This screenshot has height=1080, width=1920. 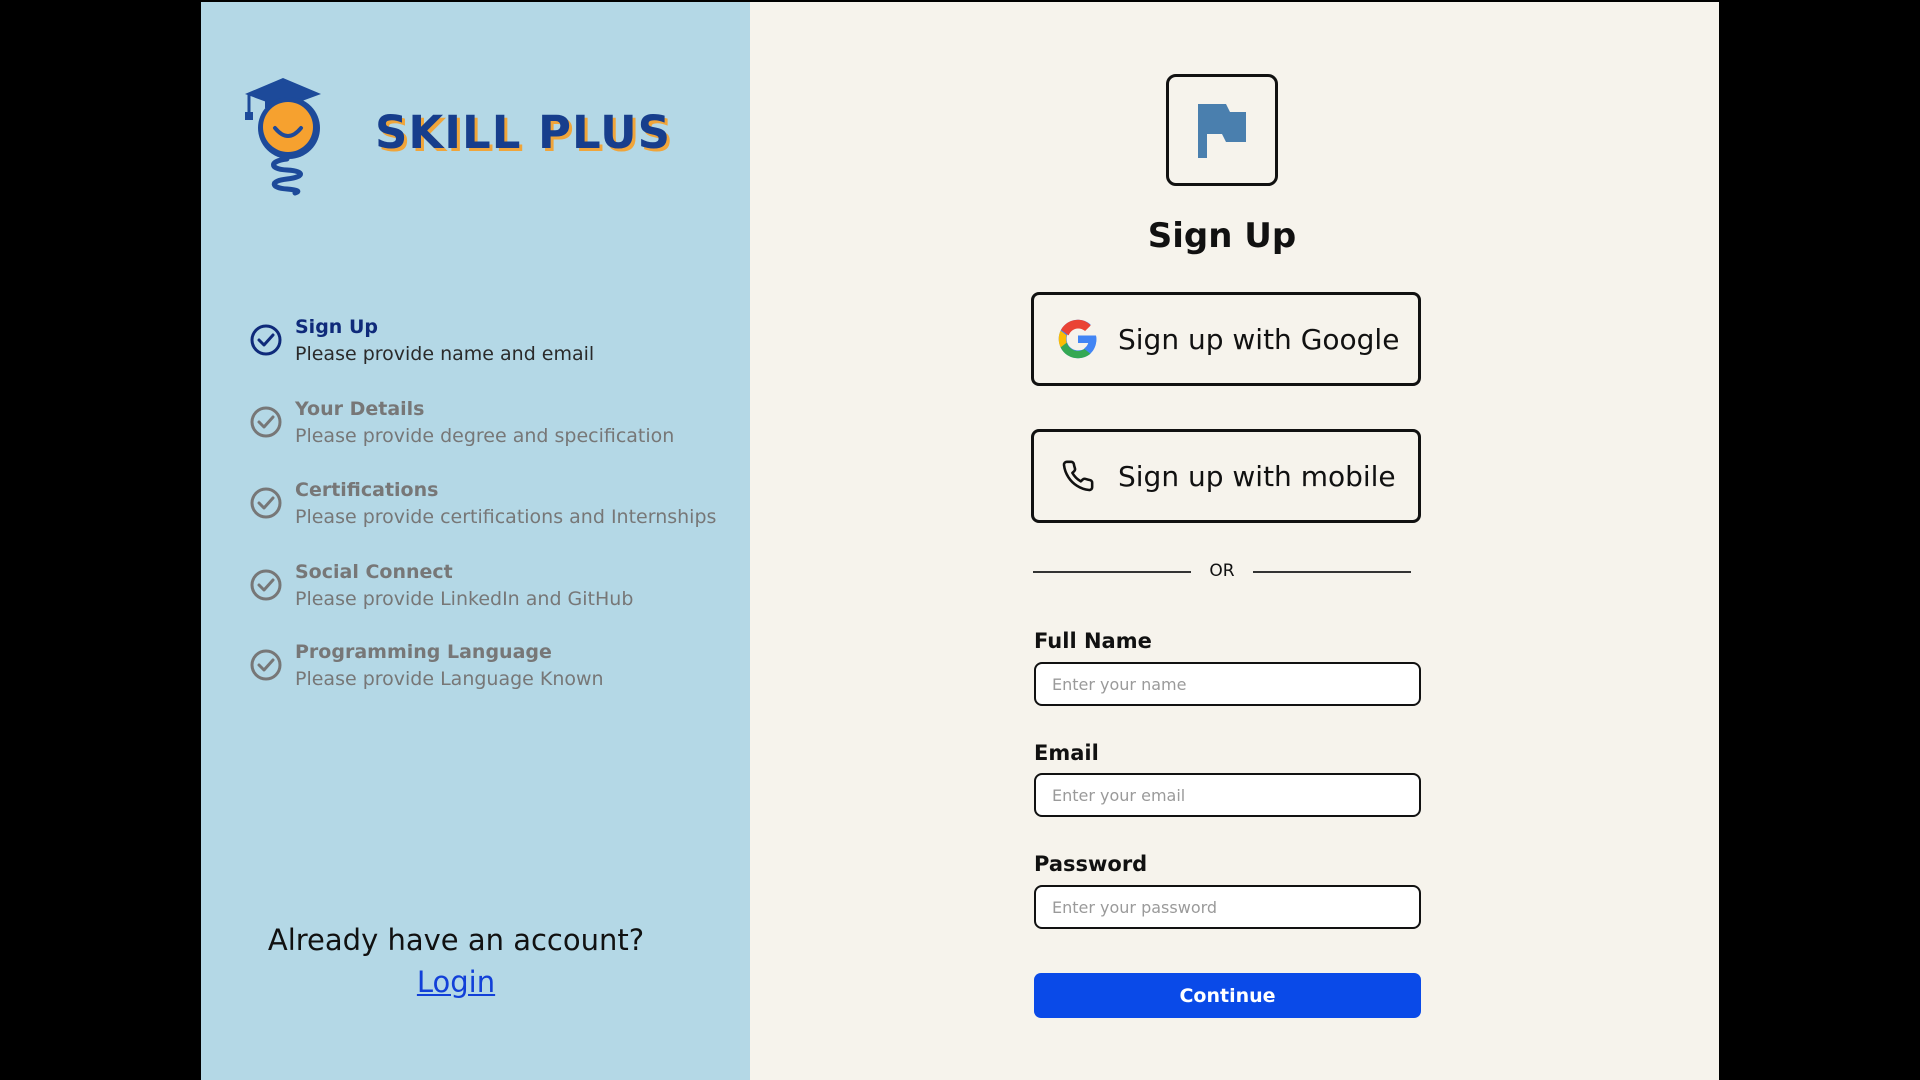 What do you see at coordinates (456, 982) in the screenshot?
I see `login-link: Login` at bounding box center [456, 982].